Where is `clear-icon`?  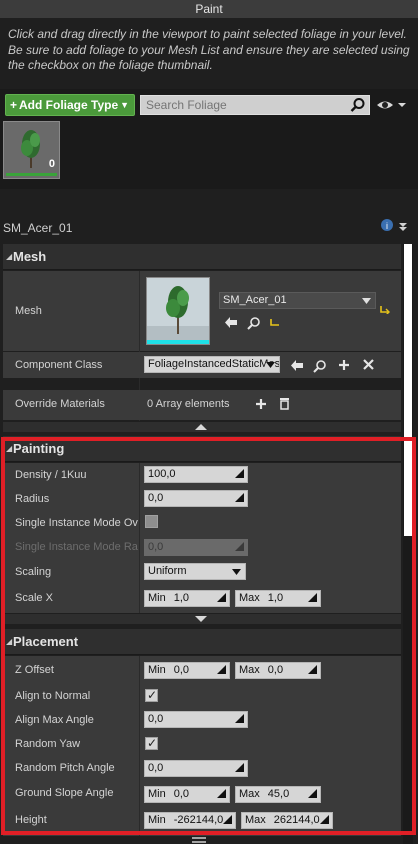
clear-icon is located at coordinates (368, 364).